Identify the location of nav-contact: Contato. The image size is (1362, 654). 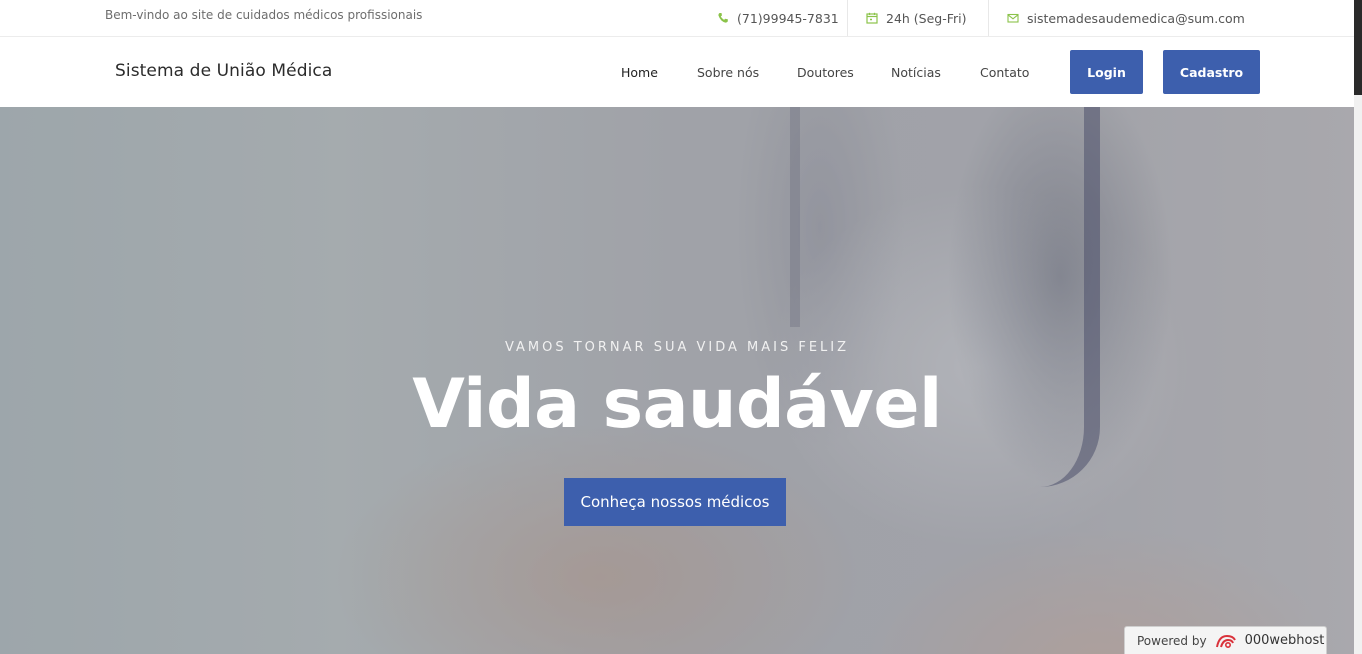
(1004, 72).